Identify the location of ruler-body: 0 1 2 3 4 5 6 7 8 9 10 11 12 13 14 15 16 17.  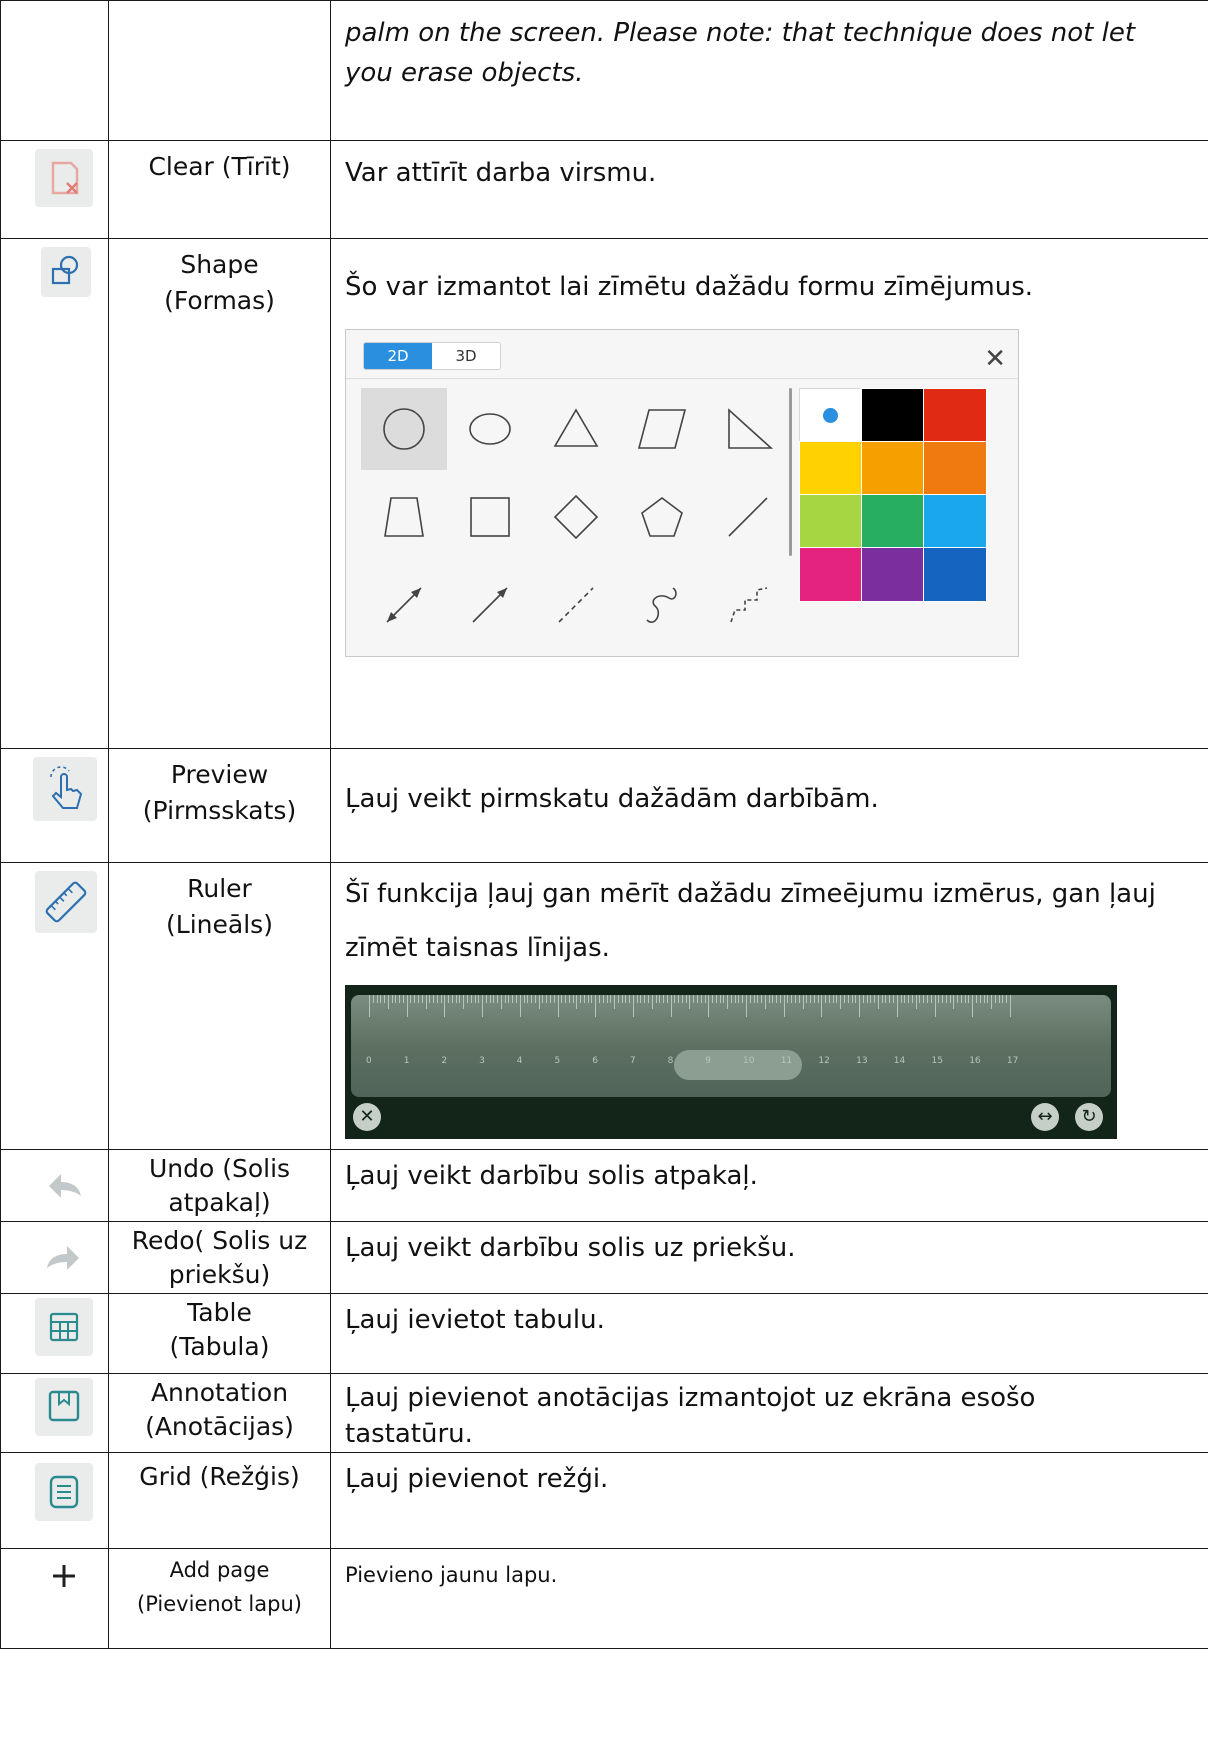
(731, 1046).